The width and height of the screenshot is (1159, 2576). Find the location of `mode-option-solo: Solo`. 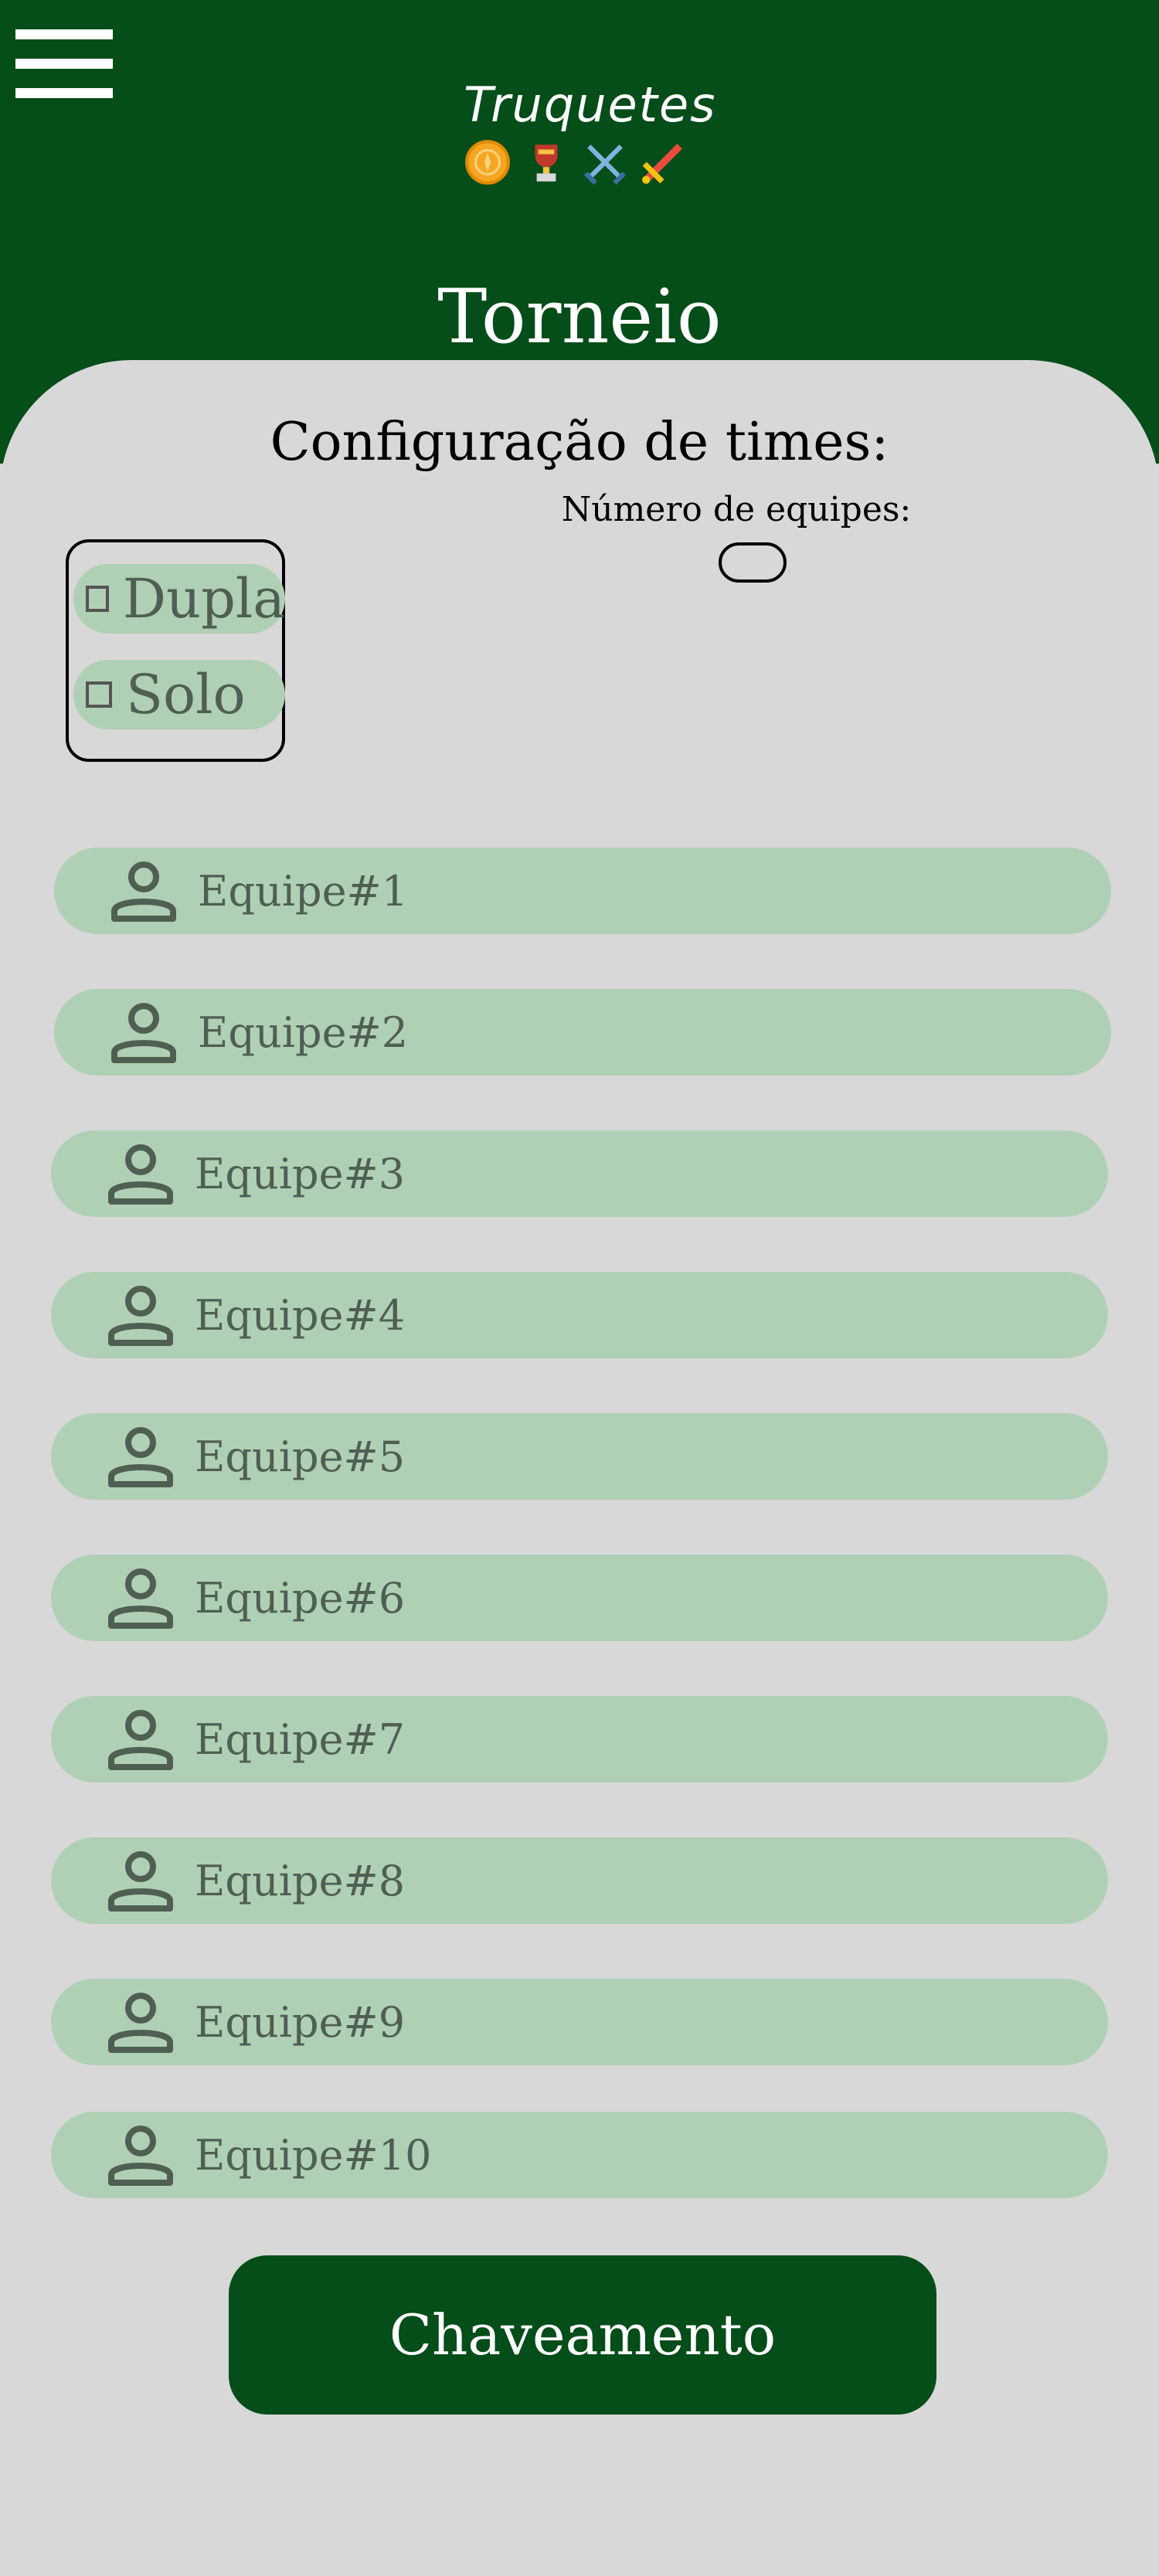

mode-option-solo: Solo is located at coordinates (179, 694).